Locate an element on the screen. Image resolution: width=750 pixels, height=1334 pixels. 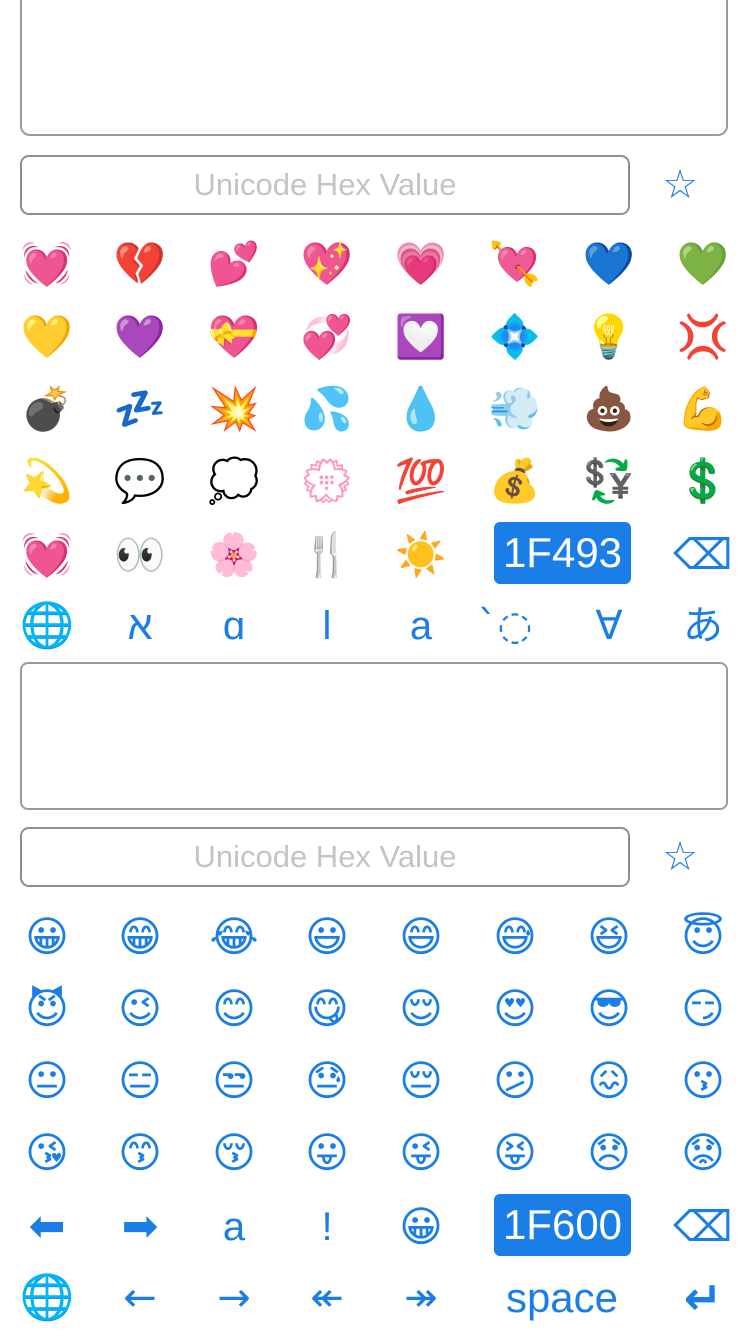
emoji-key: 💩 is located at coordinates (609, 409).